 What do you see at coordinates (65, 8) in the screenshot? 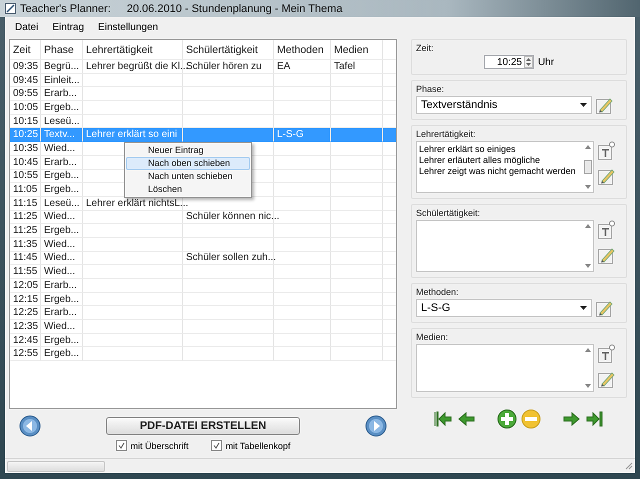
I see `window-title: Teacher's Planner:` at bounding box center [65, 8].